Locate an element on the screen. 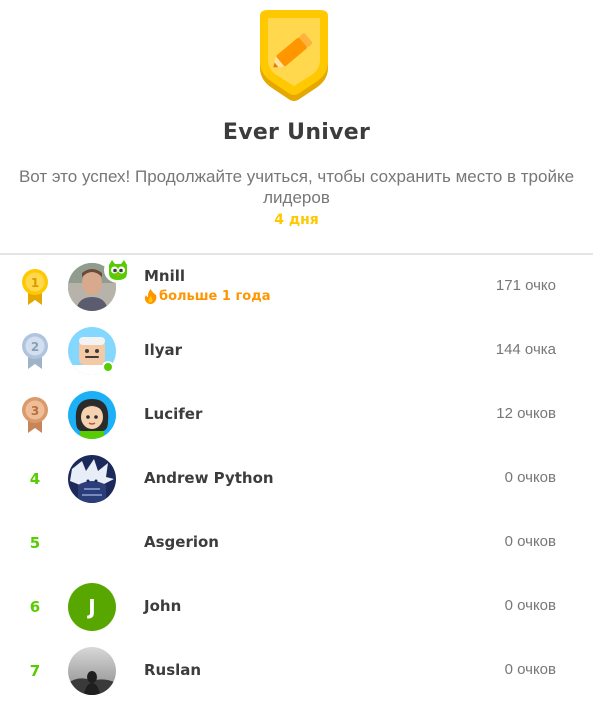 Image resolution: width=593 pixels, height=709 pixels. rank-number: 7 is located at coordinates (35, 671).